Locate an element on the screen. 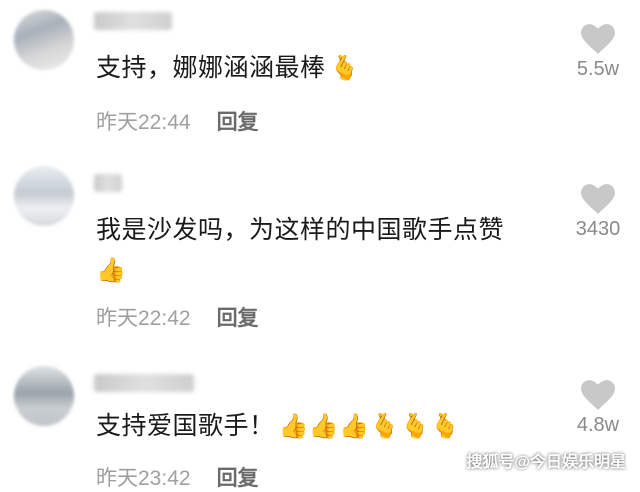  emoji-sequence: 👍👍👍🫰🫰🫰 is located at coordinates (369, 426).